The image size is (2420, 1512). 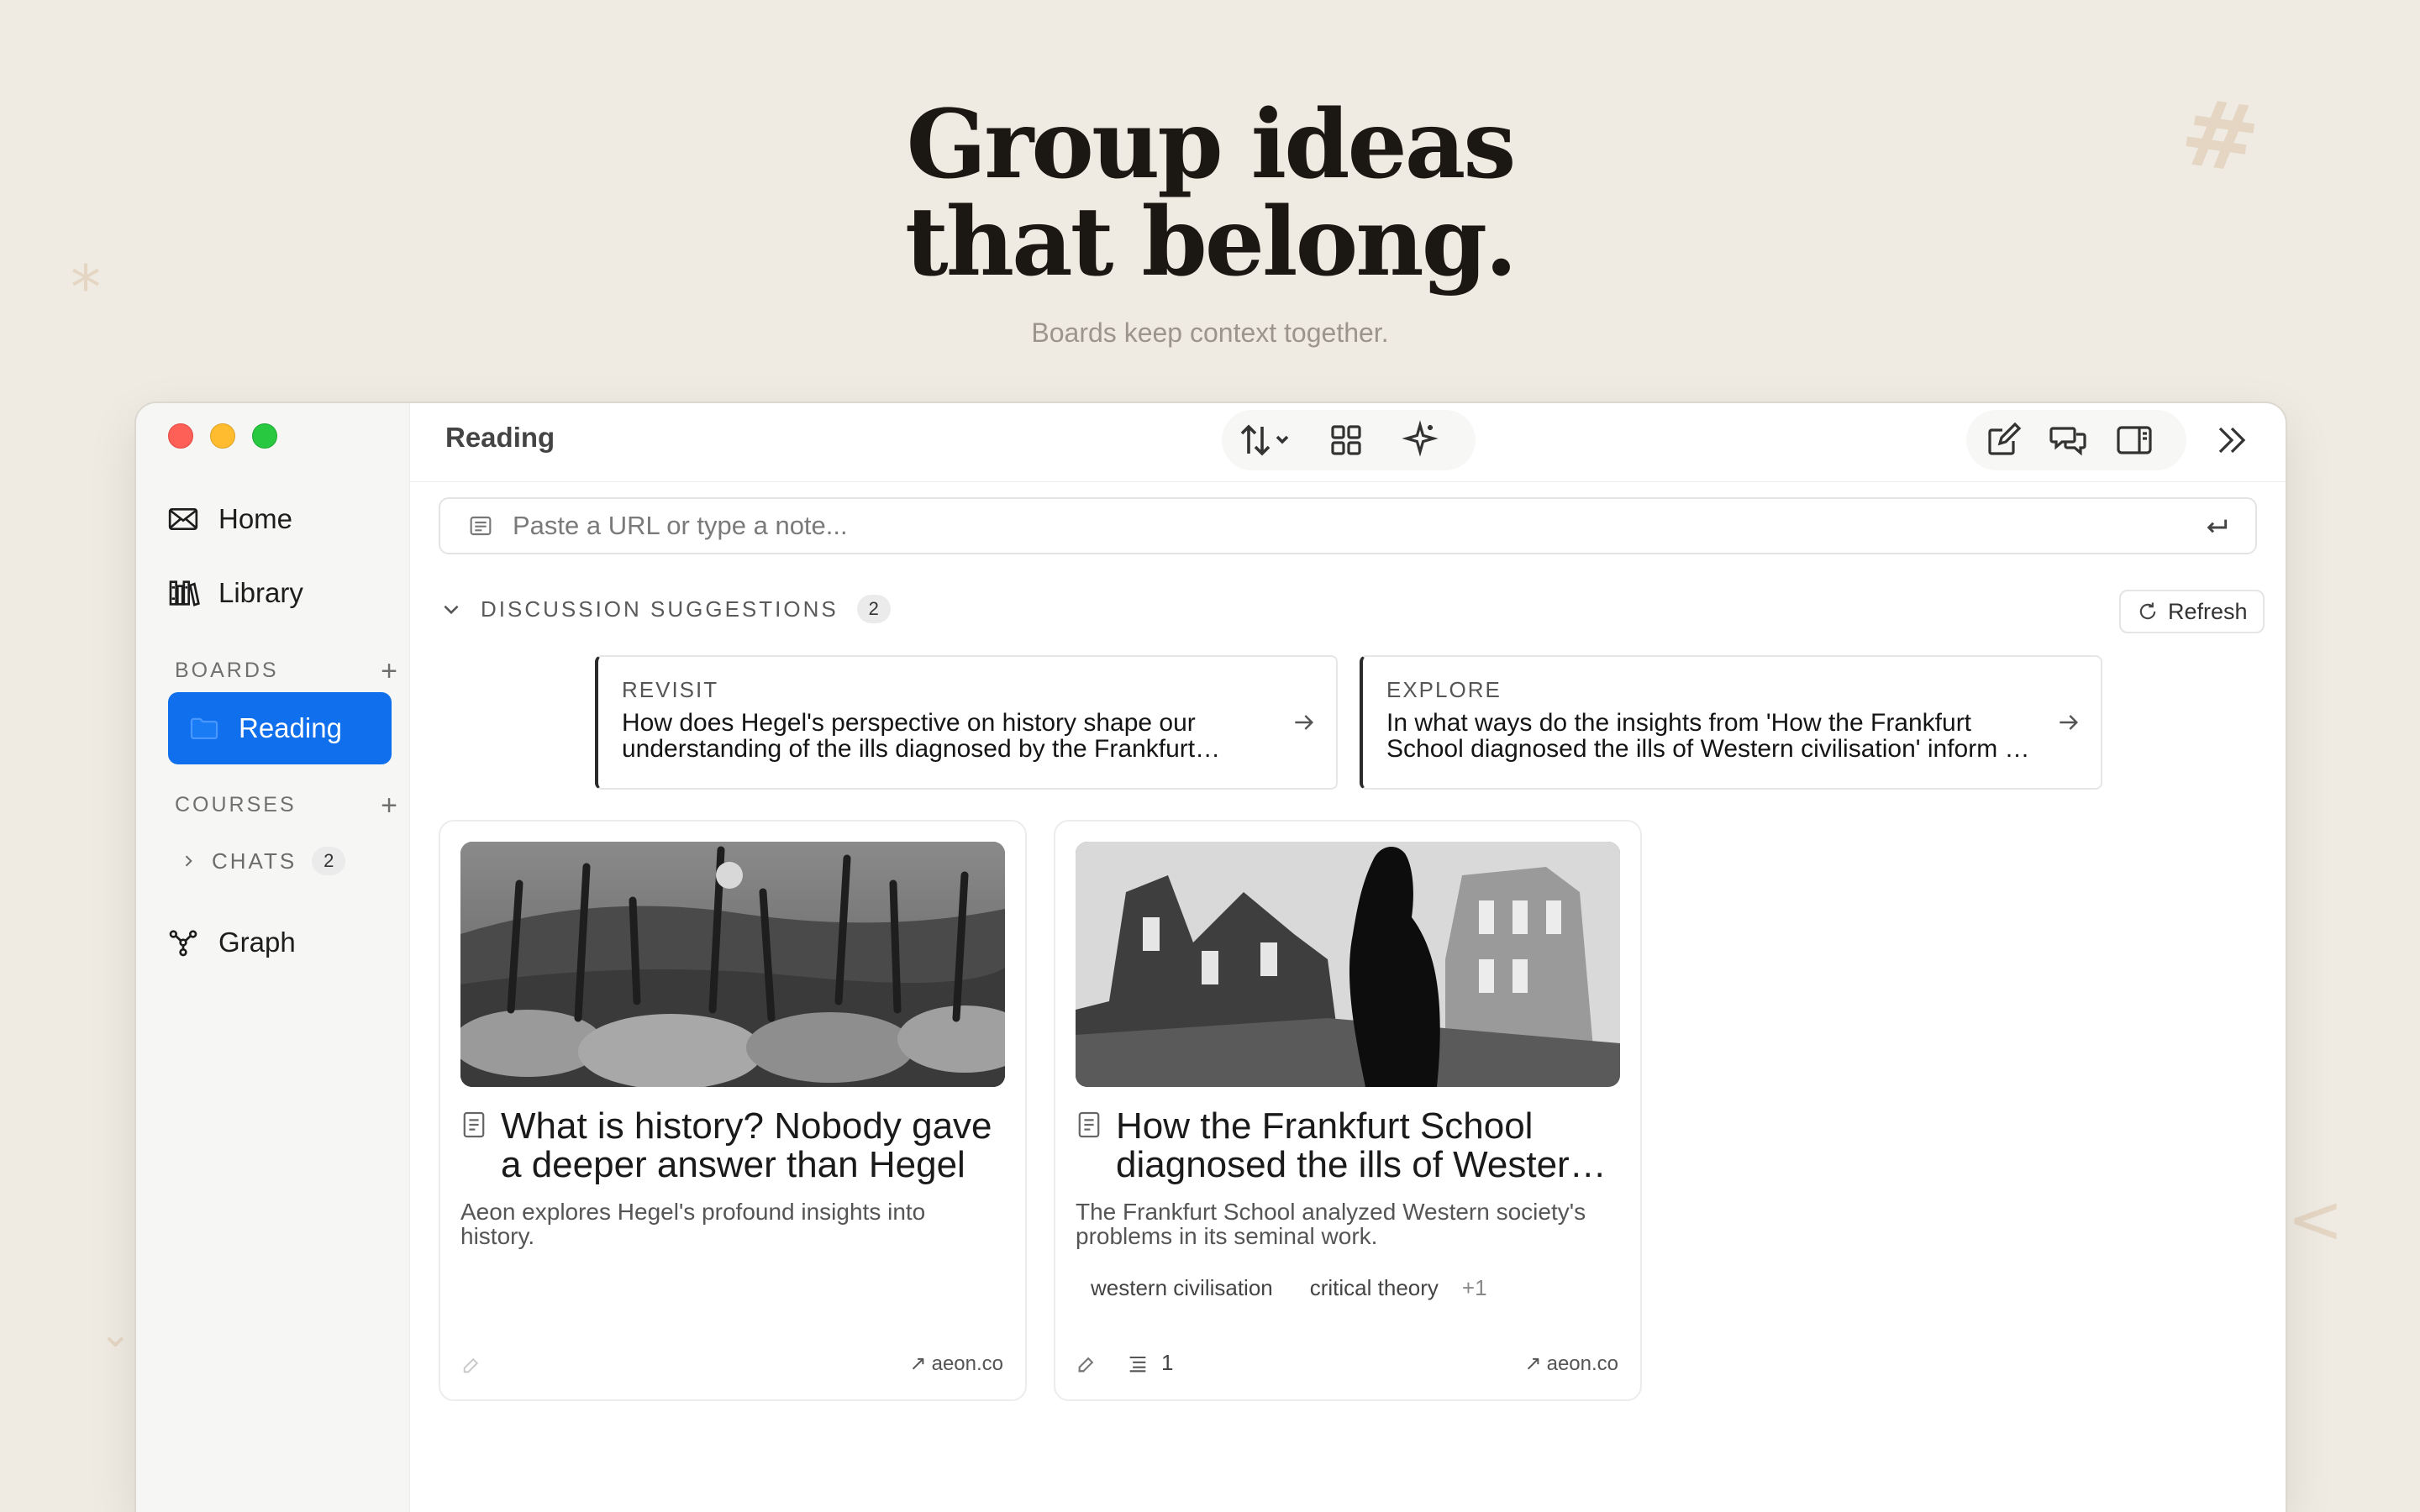 I want to click on sidebar-item-library: Library, so click(x=234, y=593).